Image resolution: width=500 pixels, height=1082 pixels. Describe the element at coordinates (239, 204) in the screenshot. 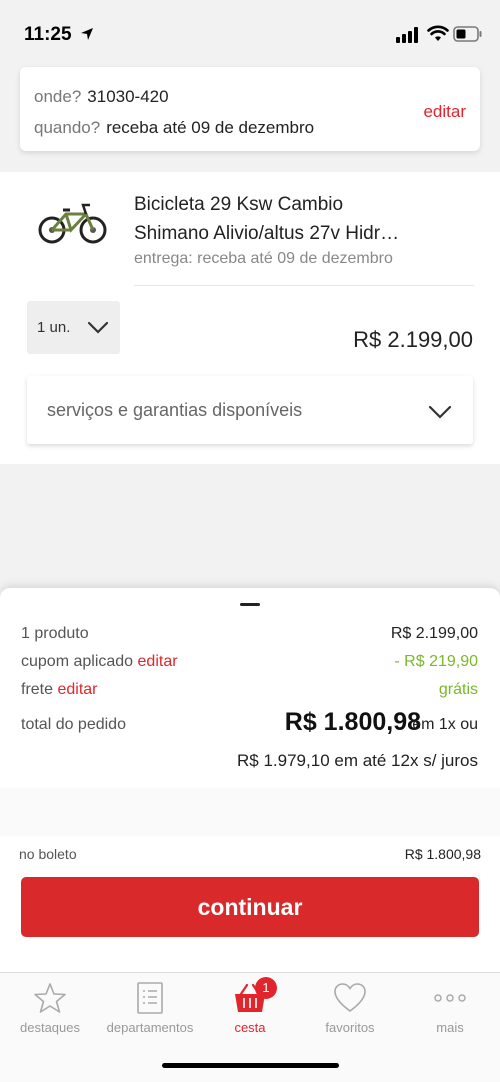

I see `product-title-line1: Bicicleta 29 Ksw Cambio` at that location.